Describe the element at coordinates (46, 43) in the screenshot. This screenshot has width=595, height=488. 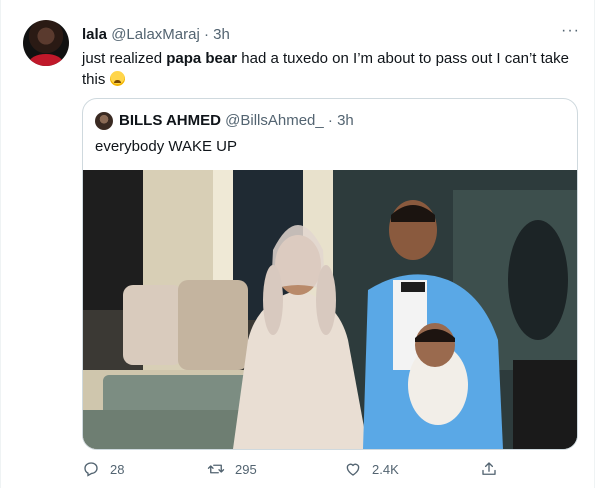
I see `author-avatar` at that location.